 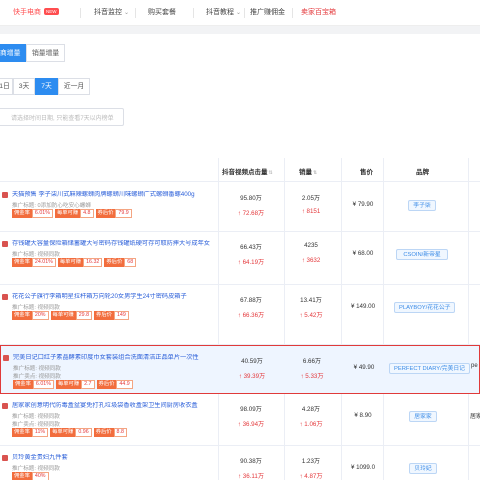 I want to click on product-title-link: 花花公子旗行李箱明星拉杆箱万向轮20女男学生24寸密码皮箱子, so click(x=114, y=297).